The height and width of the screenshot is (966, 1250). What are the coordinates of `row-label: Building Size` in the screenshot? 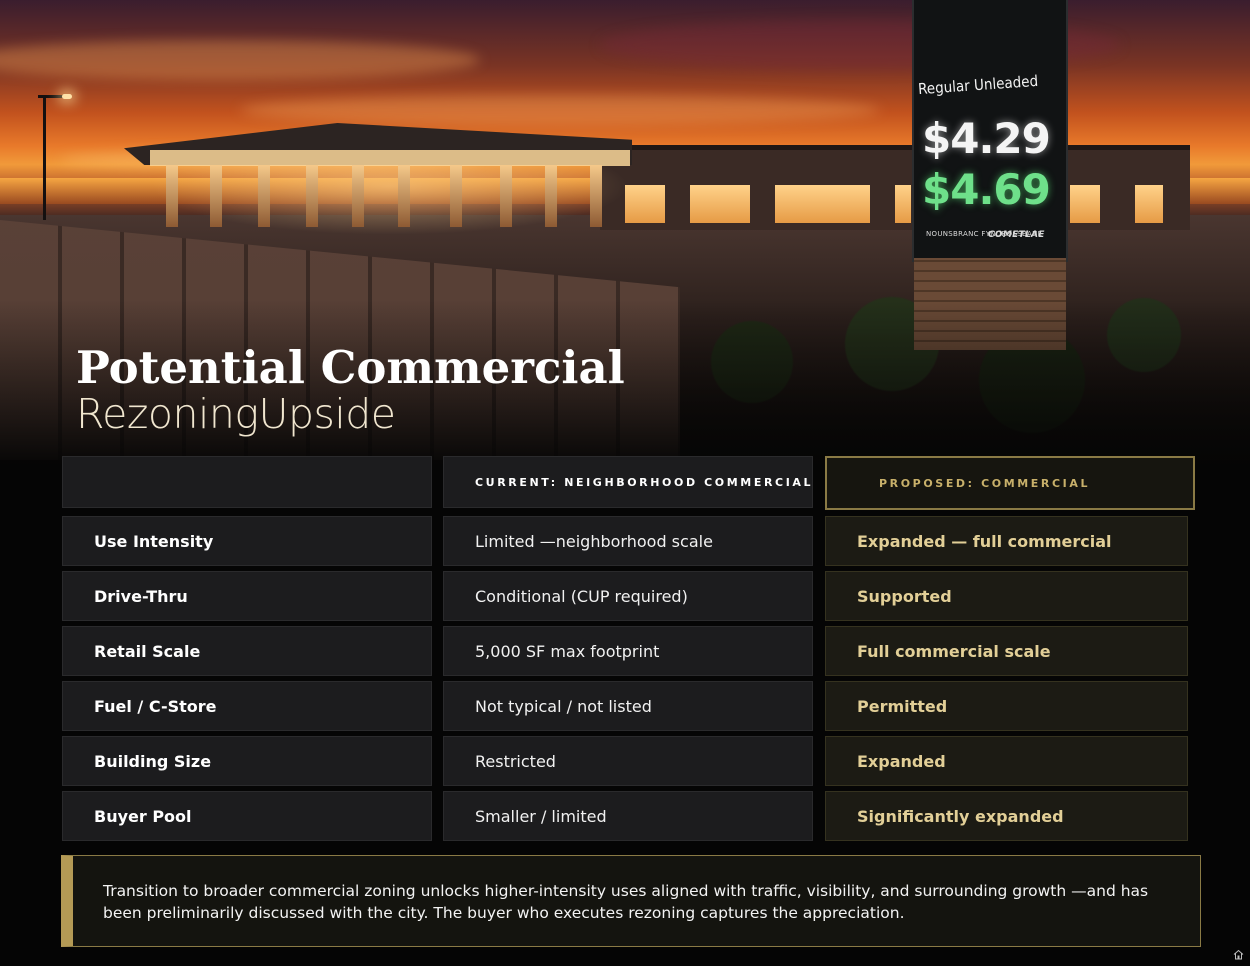 It's located at (153, 761).